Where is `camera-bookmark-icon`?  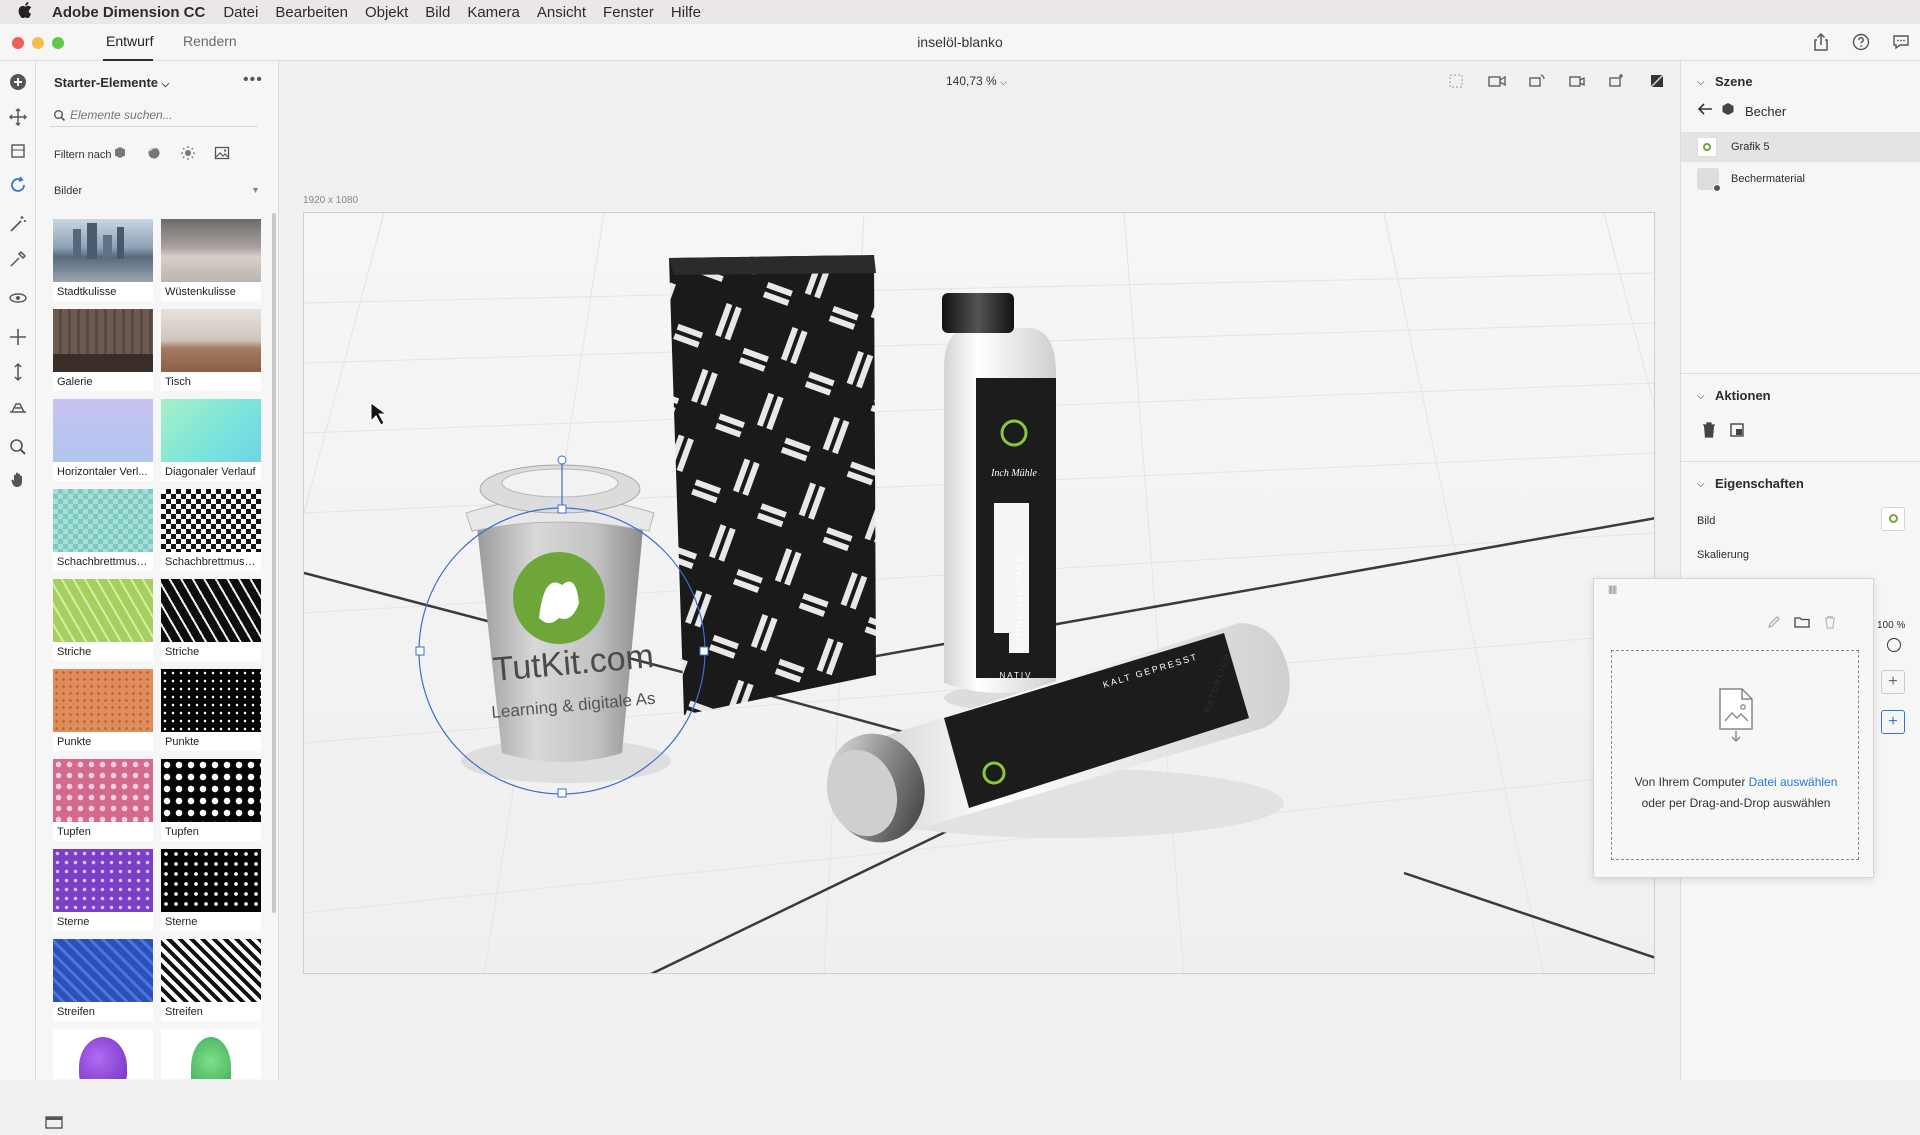 camera-bookmark-icon is located at coordinates (1497, 83).